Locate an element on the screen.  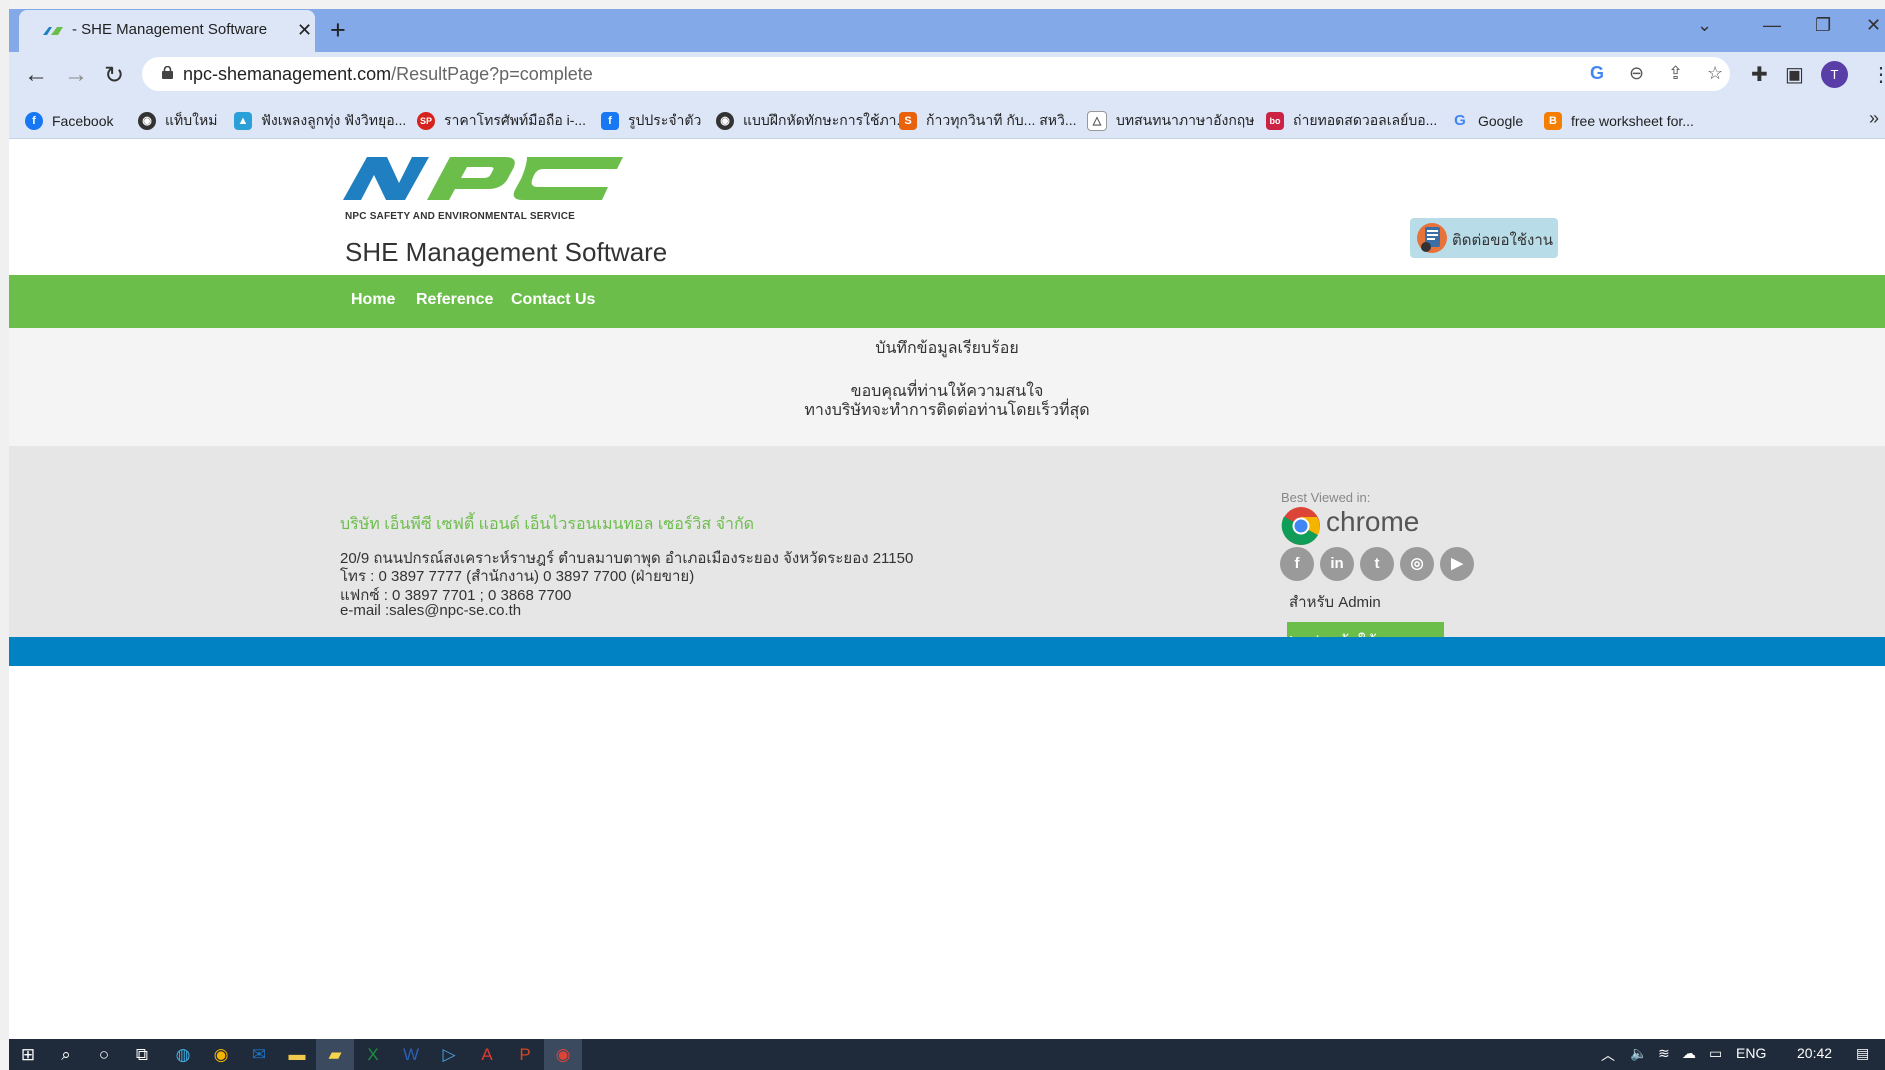
back-icon: ← is located at coordinates (36, 75).